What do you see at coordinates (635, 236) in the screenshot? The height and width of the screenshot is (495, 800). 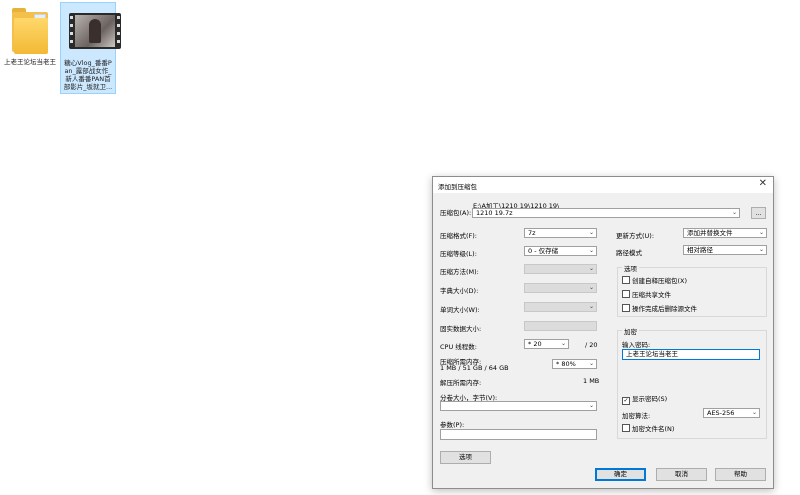 I see `update-label: 更新方式(U):` at bounding box center [635, 236].